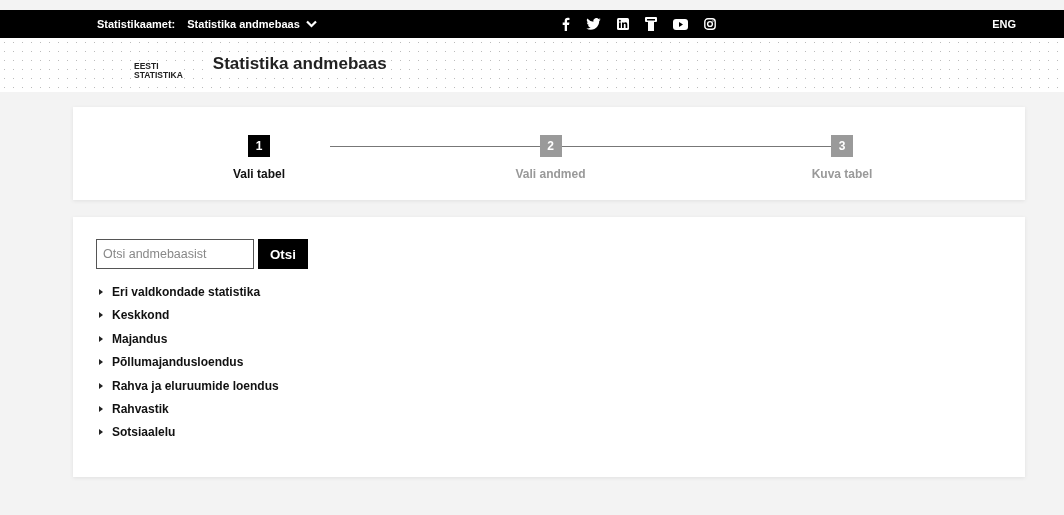  Describe the element at coordinates (195, 385) in the screenshot. I see `tree-item-label: Rahva ja eluruumide loendus` at that location.